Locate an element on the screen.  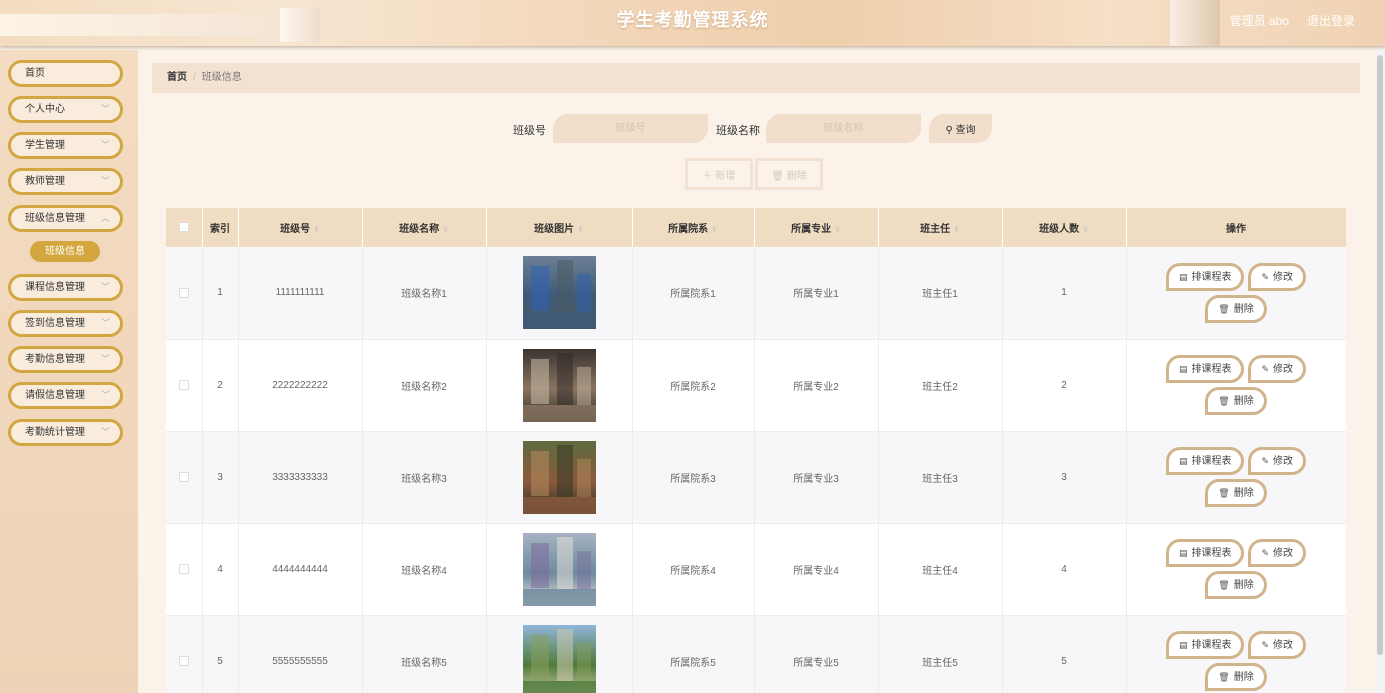
action-row: 🗑 删除 is located at coordinates (1236, 401).